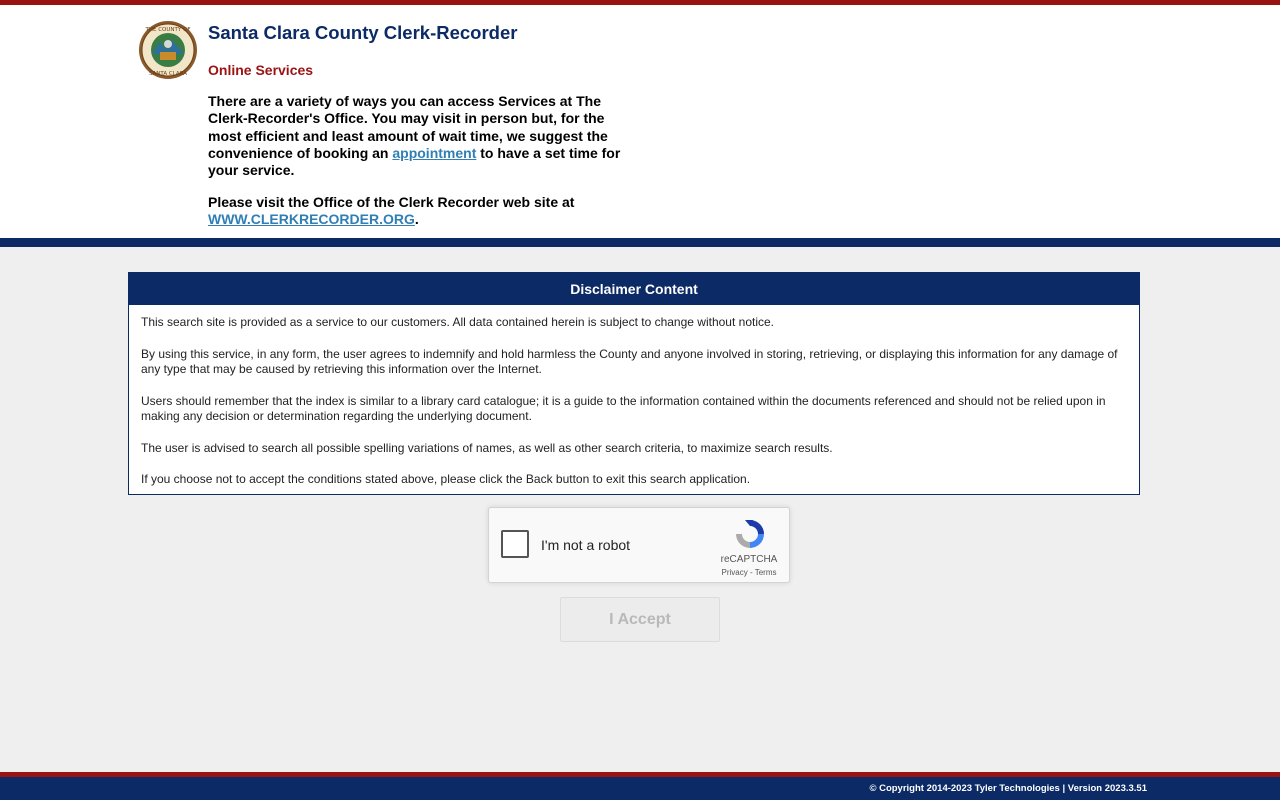 This screenshot has height=800, width=1280. Describe the element at coordinates (416, 219) in the screenshot. I see `visit-suffix: .` at that location.